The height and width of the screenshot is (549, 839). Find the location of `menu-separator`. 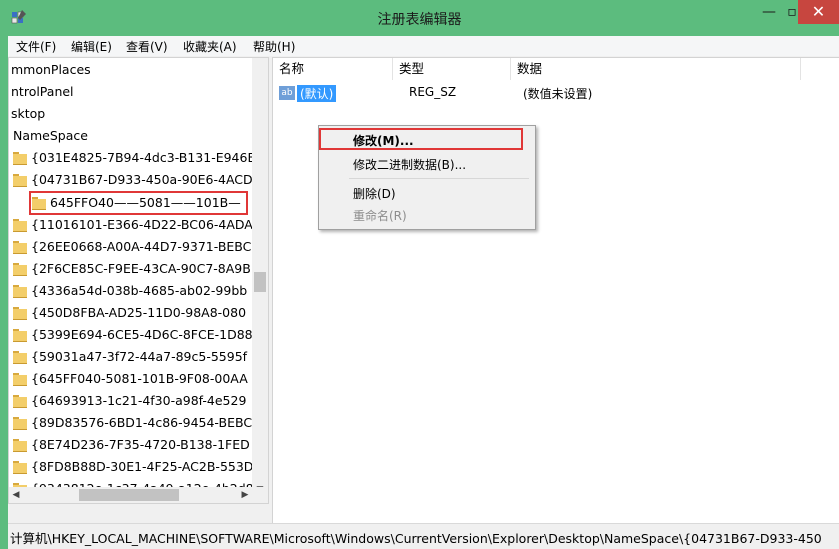

menu-separator is located at coordinates (439, 178).